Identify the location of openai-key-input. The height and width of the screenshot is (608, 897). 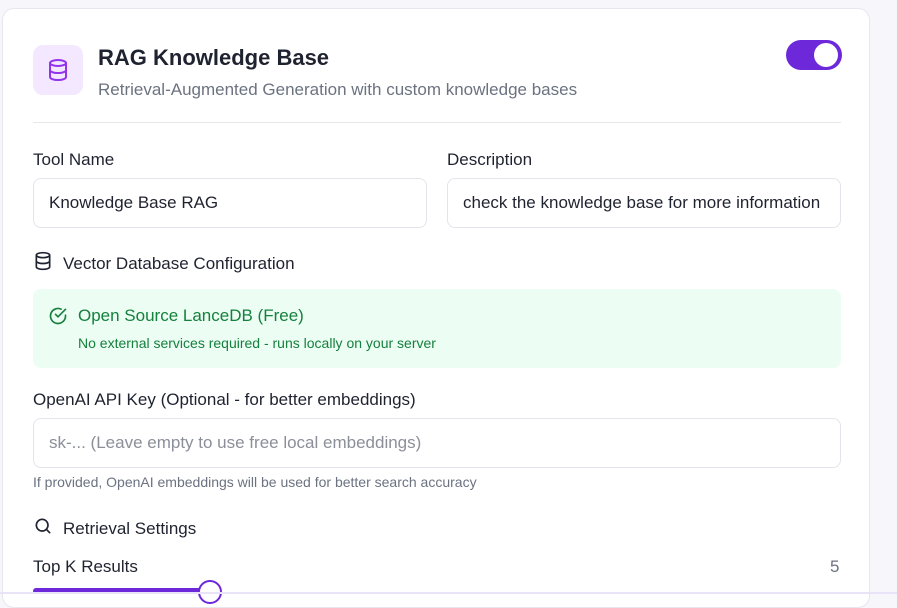
(437, 443).